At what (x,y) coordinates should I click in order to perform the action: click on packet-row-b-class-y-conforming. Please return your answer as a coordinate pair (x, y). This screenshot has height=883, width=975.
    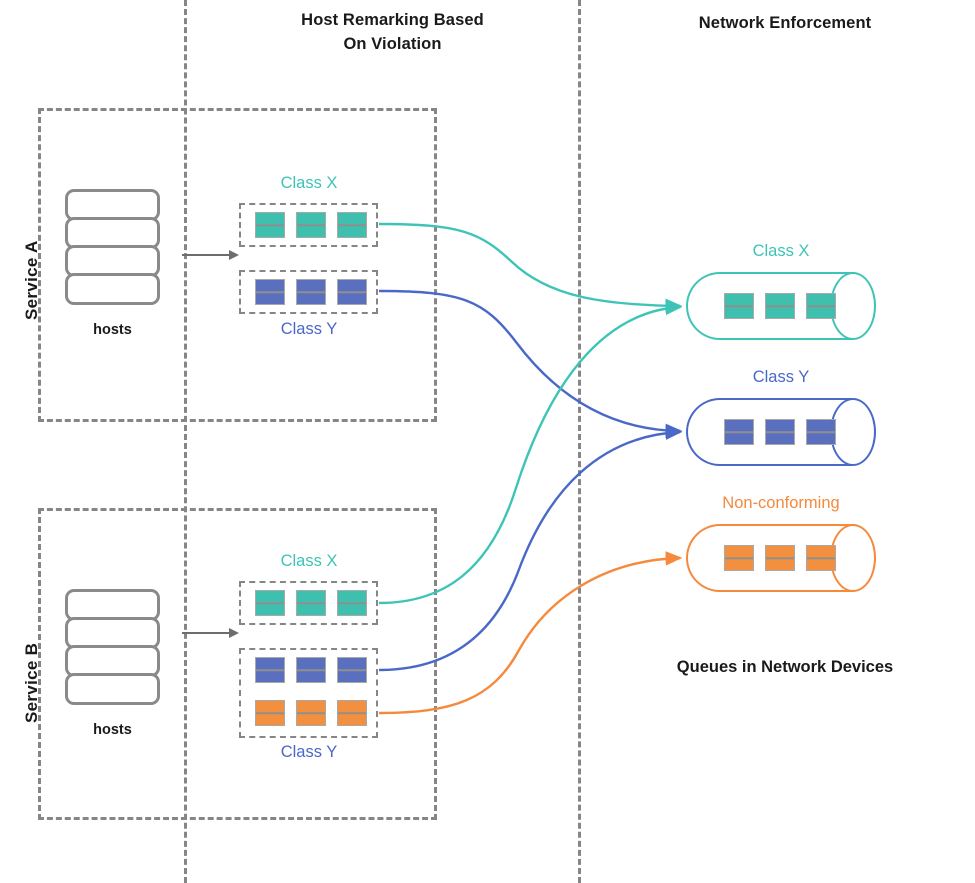
    Looking at the image, I should click on (311, 670).